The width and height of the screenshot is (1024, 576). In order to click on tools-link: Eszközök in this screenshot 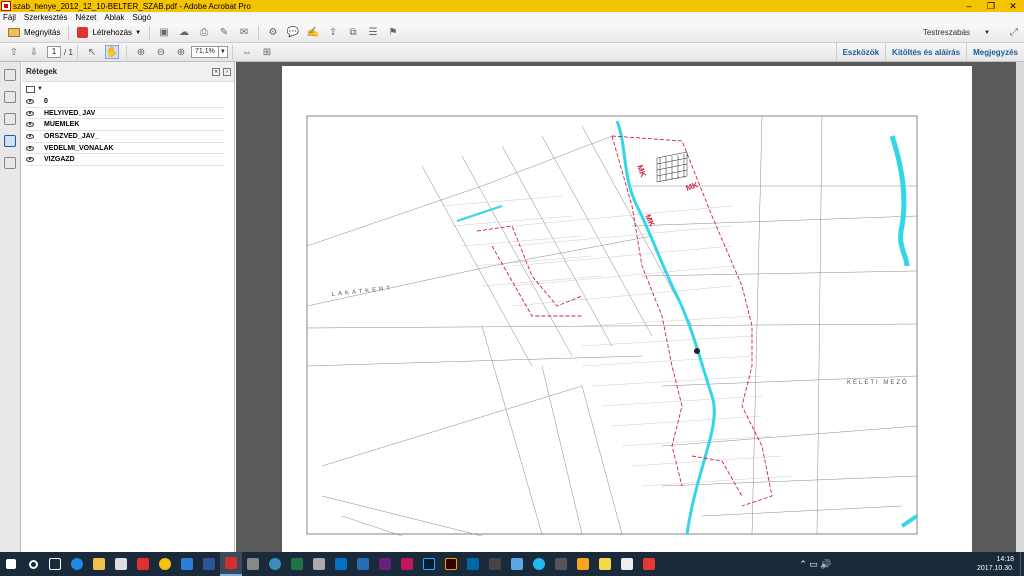, I will do `click(860, 52)`.